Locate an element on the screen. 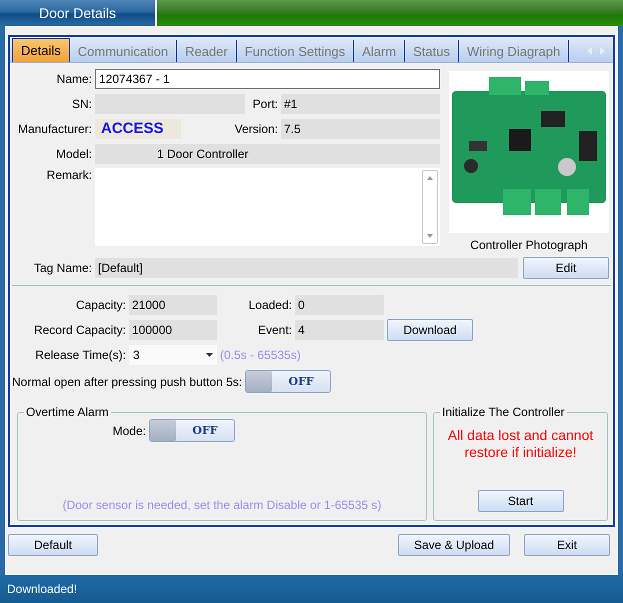  caret-icon is located at coordinates (209, 354).